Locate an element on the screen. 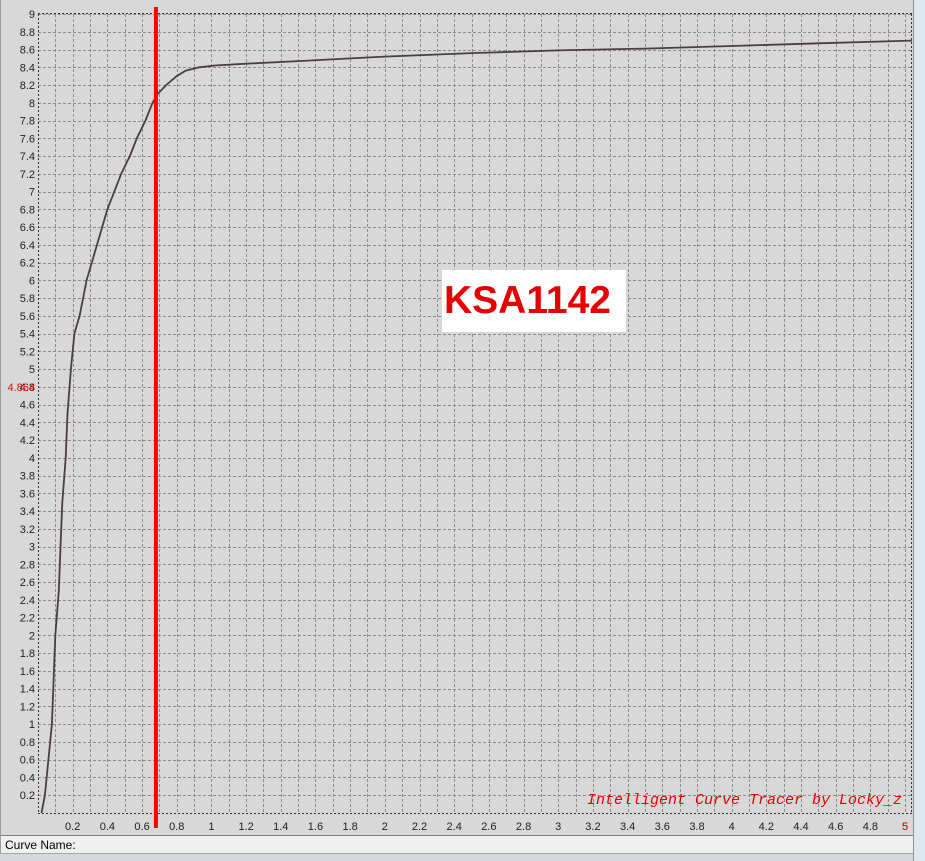  y-tick-label: 5.8 is located at coordinates (27, 299).